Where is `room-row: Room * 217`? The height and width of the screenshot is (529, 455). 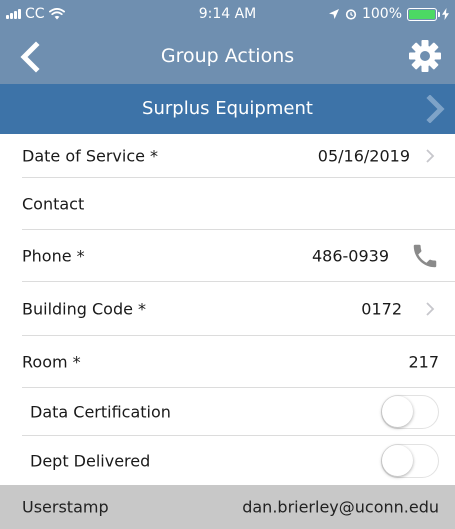
room-row: Room * 217 is located at coordinates (227, 362).